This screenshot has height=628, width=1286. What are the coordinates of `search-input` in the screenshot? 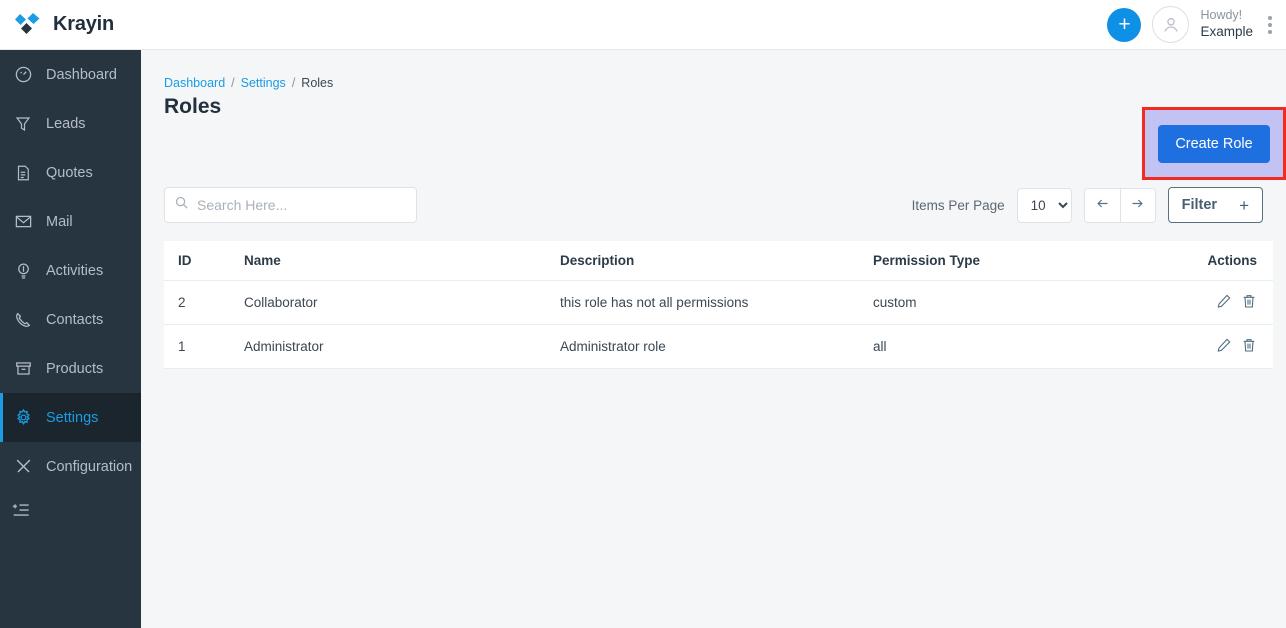 It's located at (290, 205).